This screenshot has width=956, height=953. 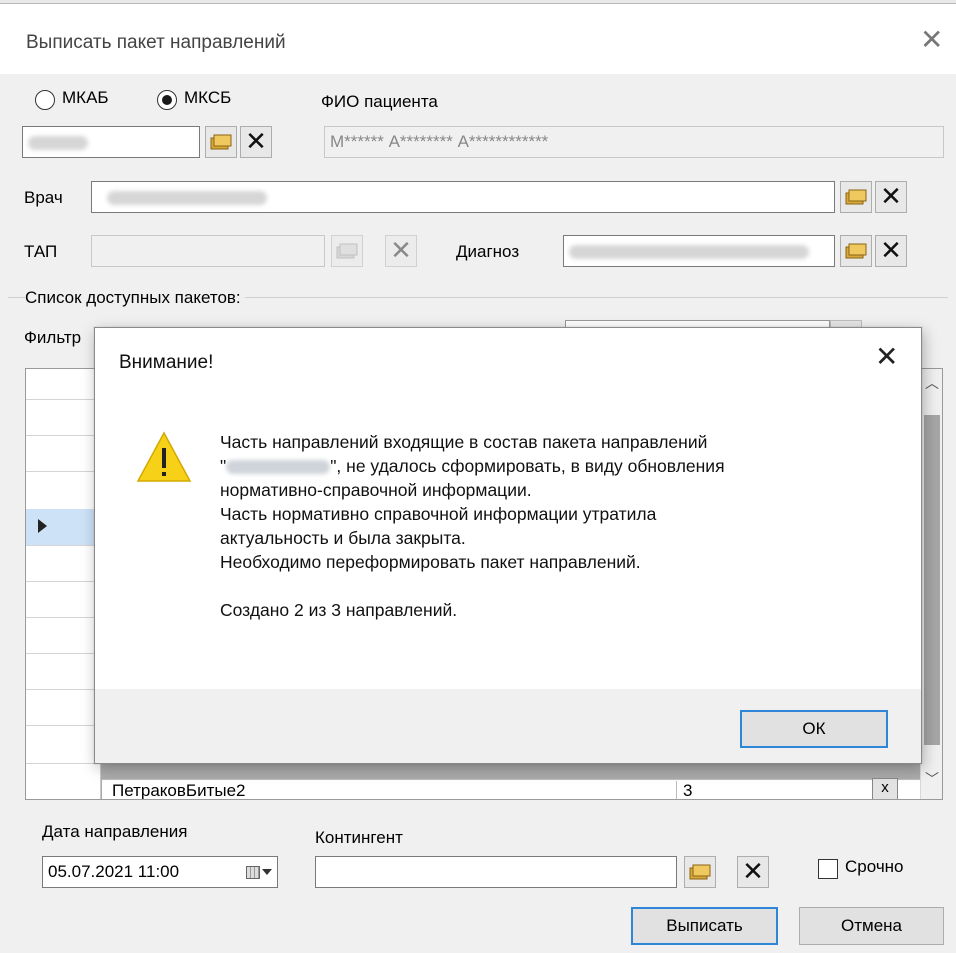 I want to click on dialog-title: Внимание!, so click(x=166, y=362).